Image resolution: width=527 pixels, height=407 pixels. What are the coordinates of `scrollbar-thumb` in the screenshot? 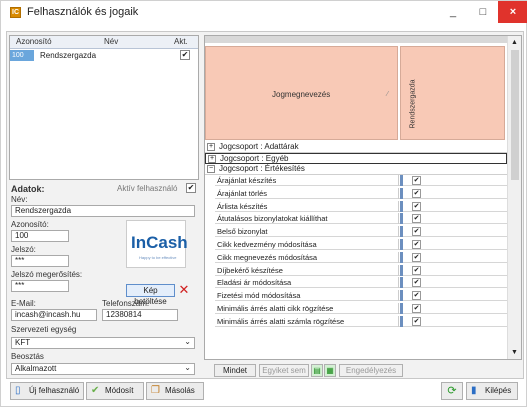 It's located at (515, 115).